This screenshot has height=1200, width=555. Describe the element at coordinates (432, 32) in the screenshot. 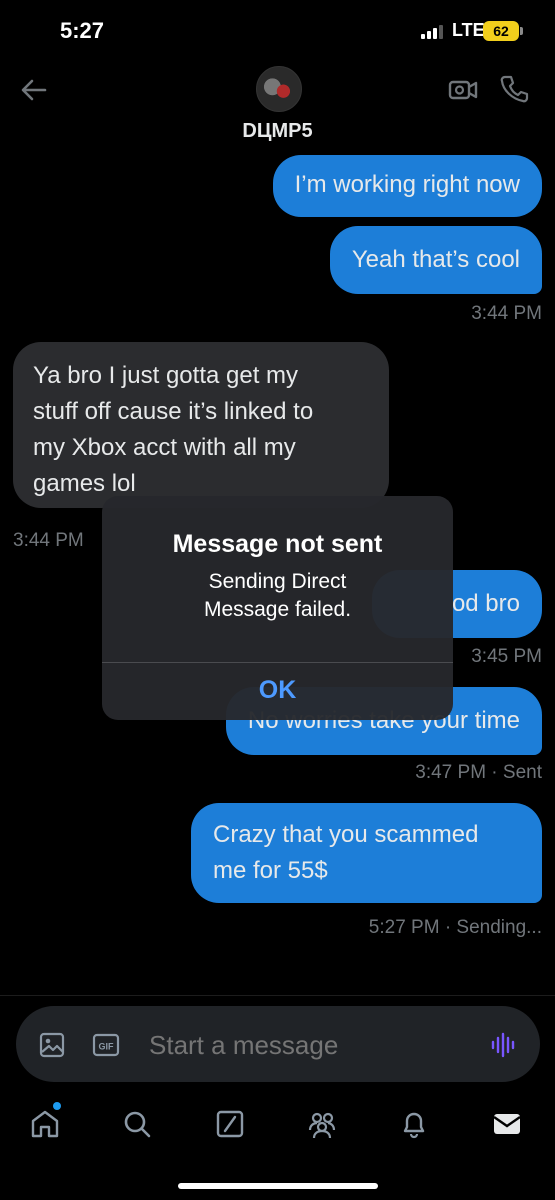

I see `cellular-signal-icon` at that location.